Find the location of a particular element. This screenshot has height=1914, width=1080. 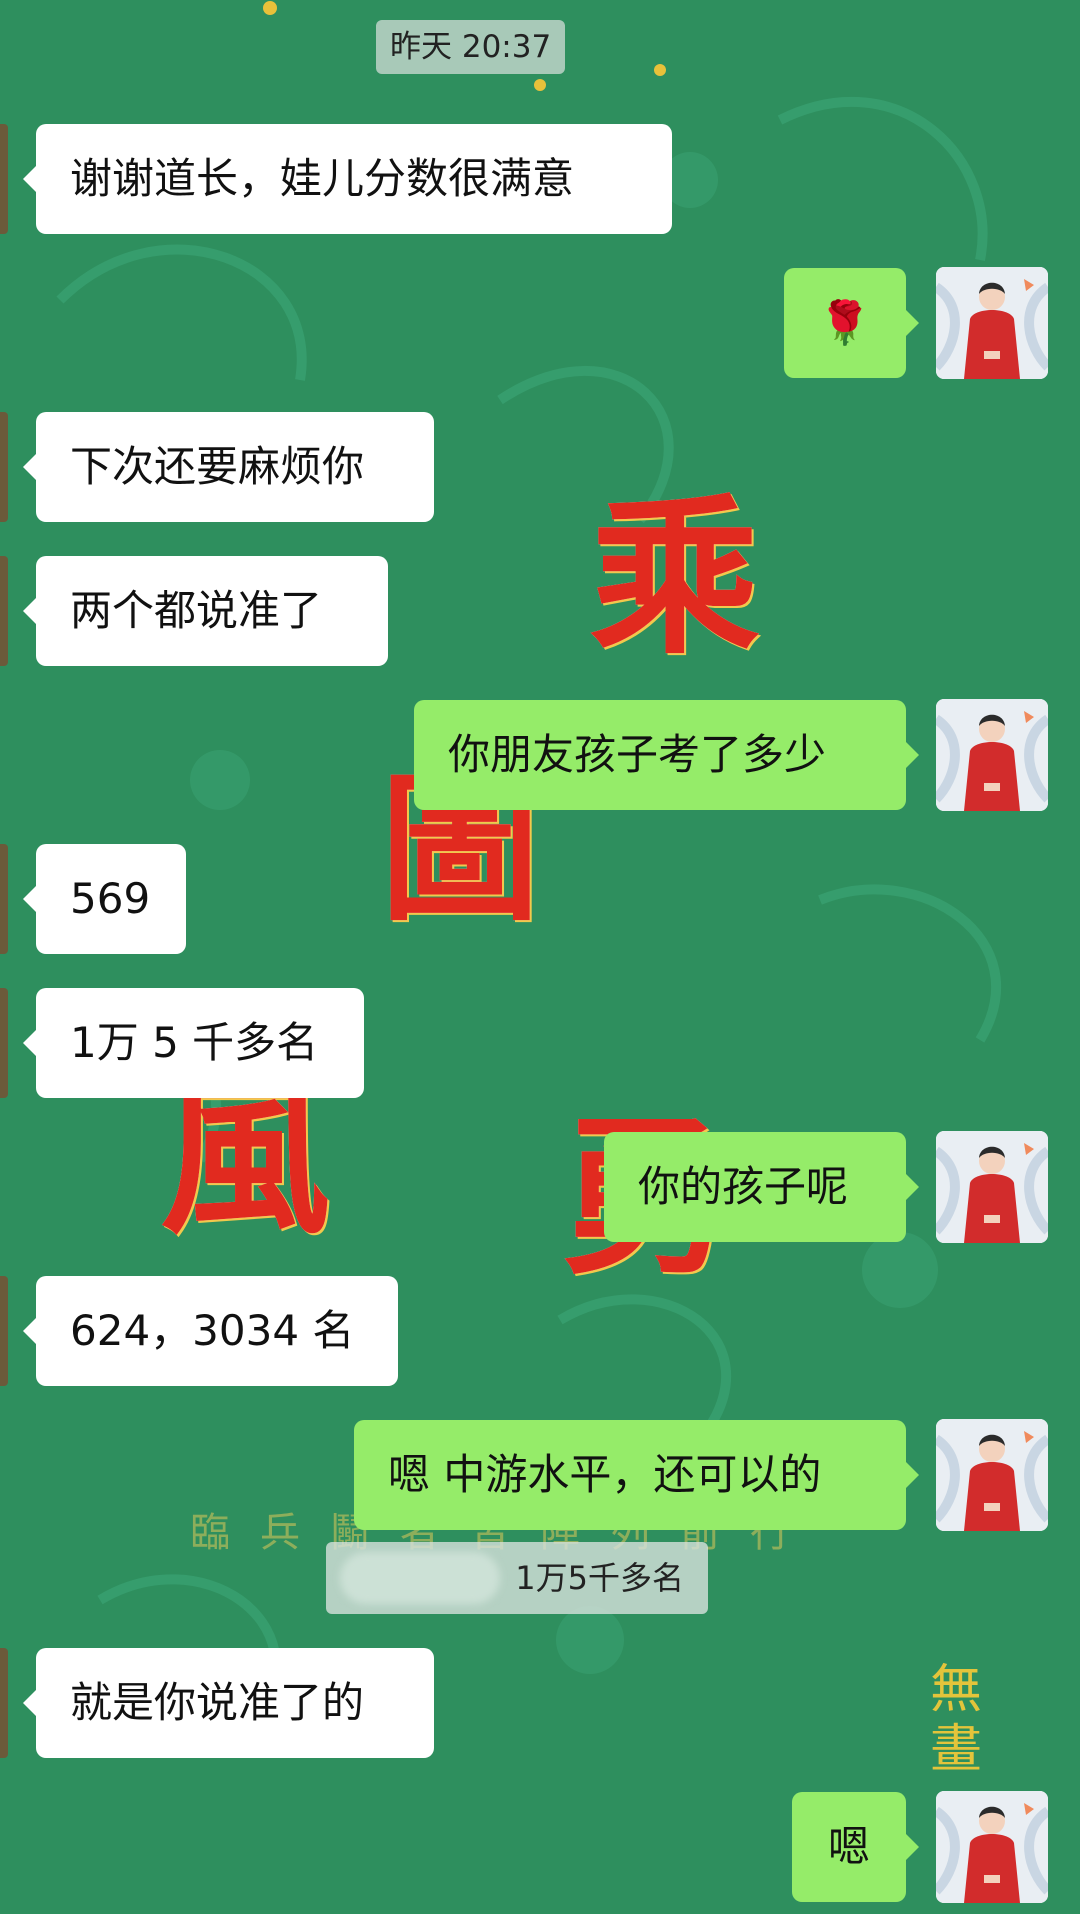

message-bubble: 嗯 is located at coordinates (855, 1847).